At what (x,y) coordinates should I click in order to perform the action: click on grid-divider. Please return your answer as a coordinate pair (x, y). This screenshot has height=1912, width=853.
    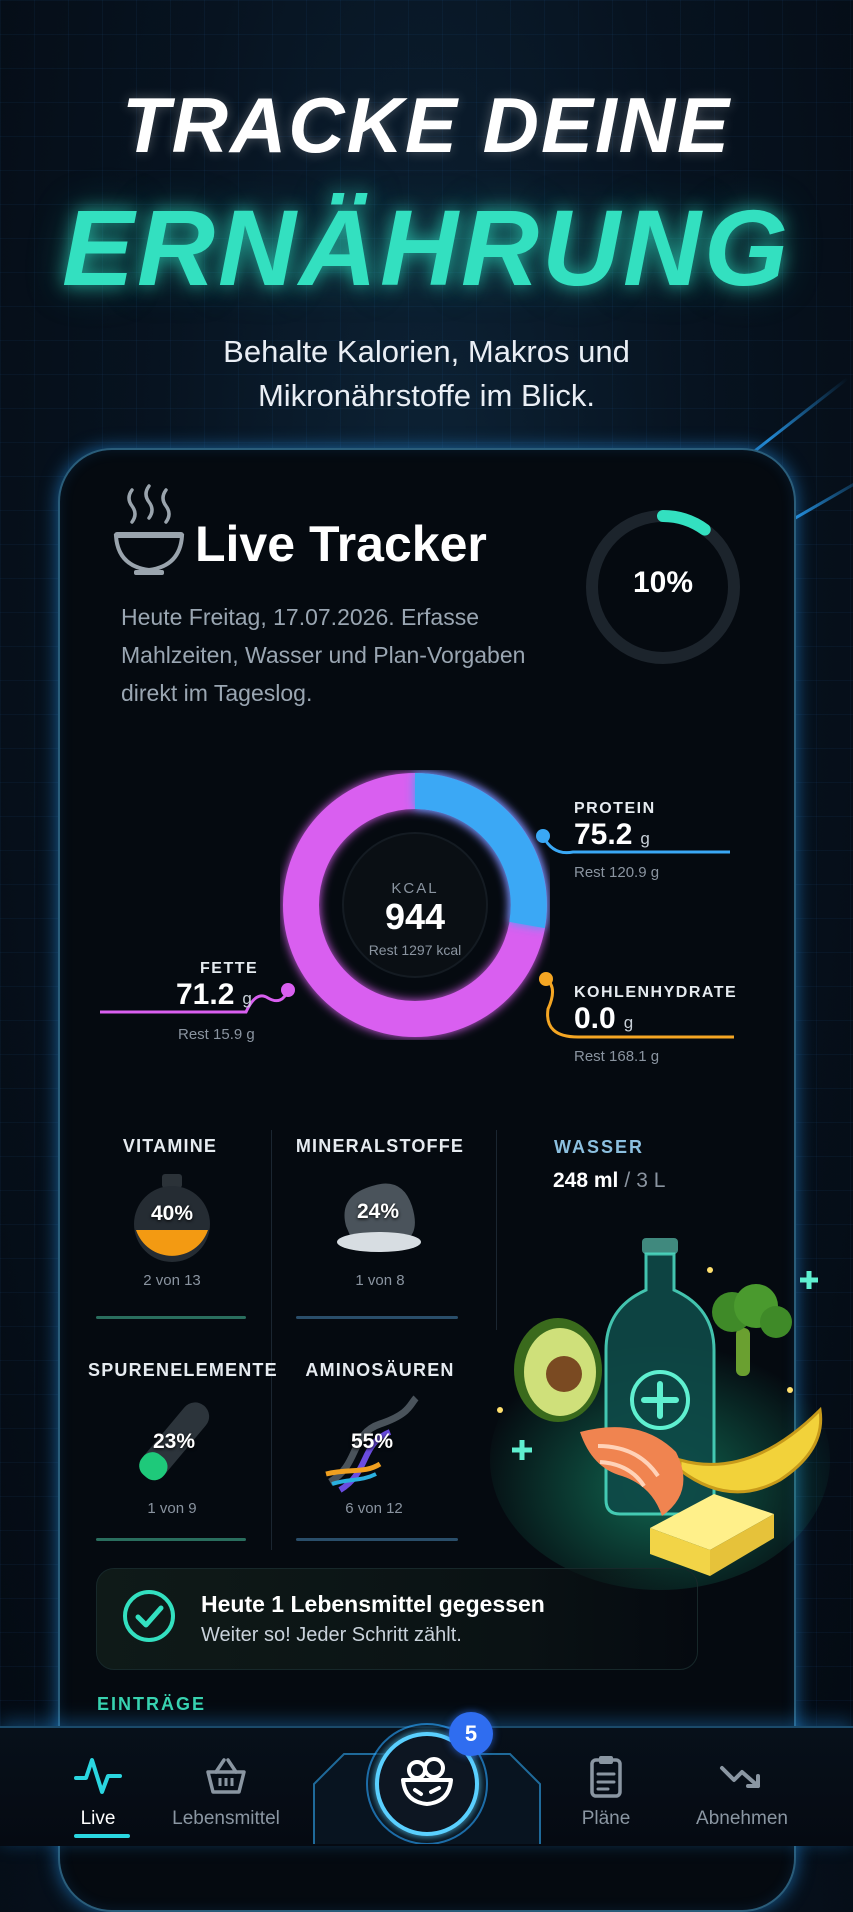
    Looking at the image, I should click on (271, 1340).